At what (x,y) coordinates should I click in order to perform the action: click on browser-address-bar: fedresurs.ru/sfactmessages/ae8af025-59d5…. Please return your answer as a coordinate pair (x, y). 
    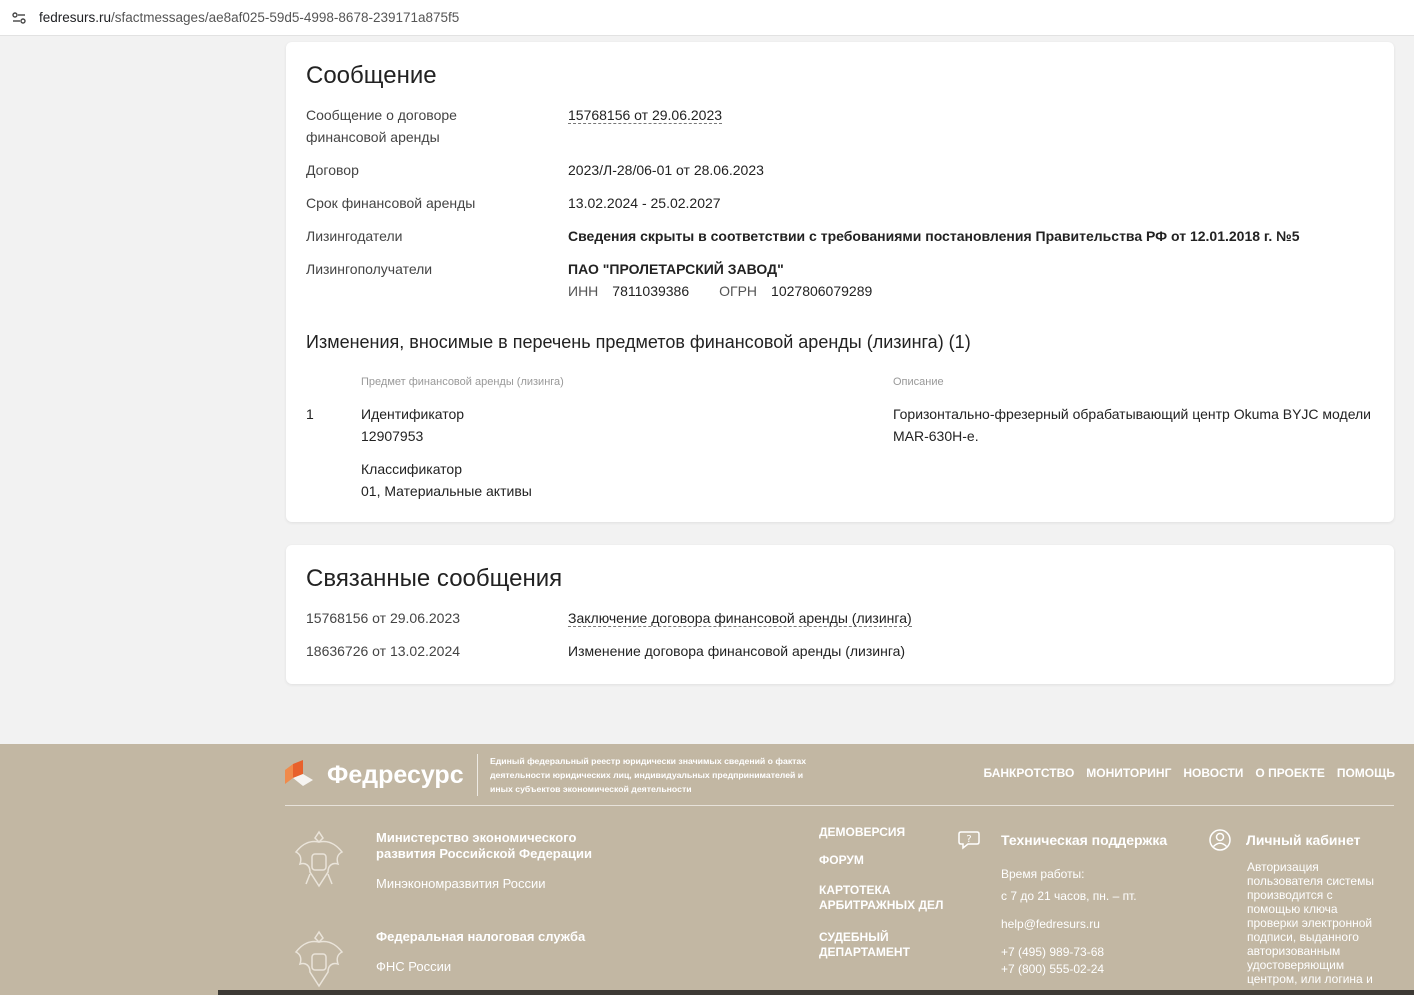
    Looking at the image, I should click on (707, 18).